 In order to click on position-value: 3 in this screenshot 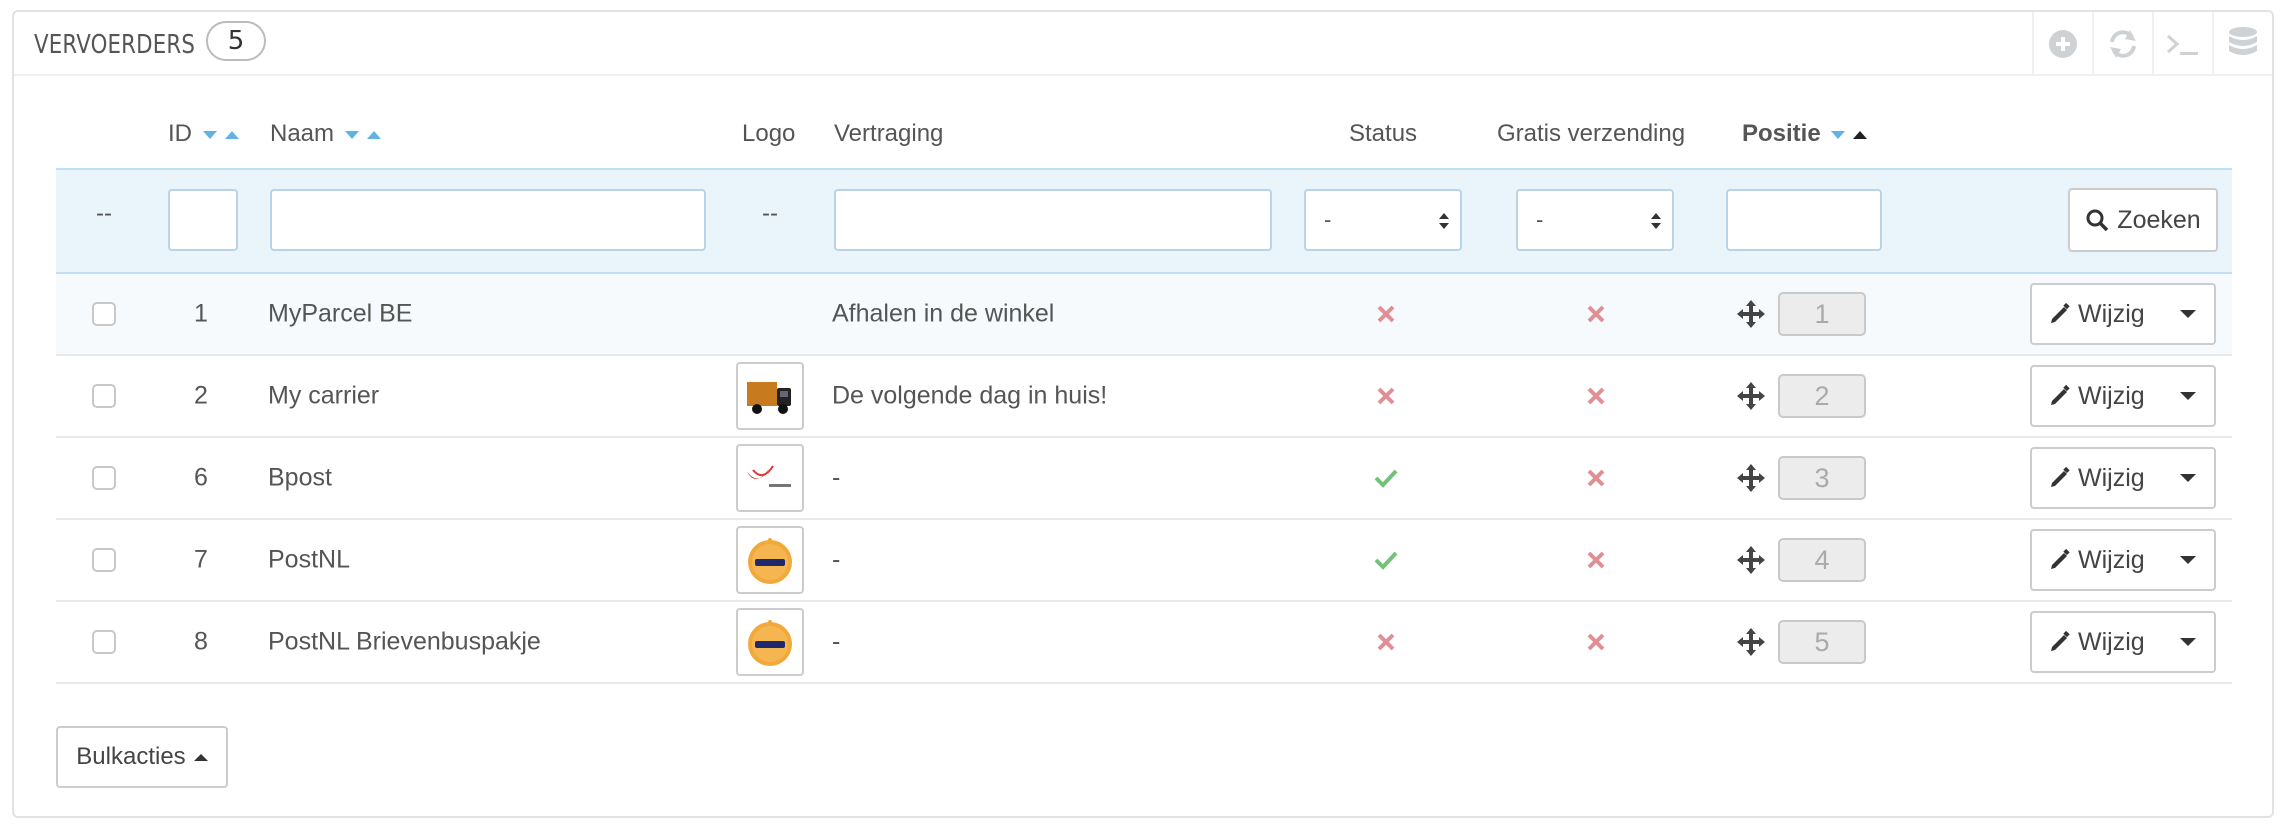, I will do `click(1822, 478)`.